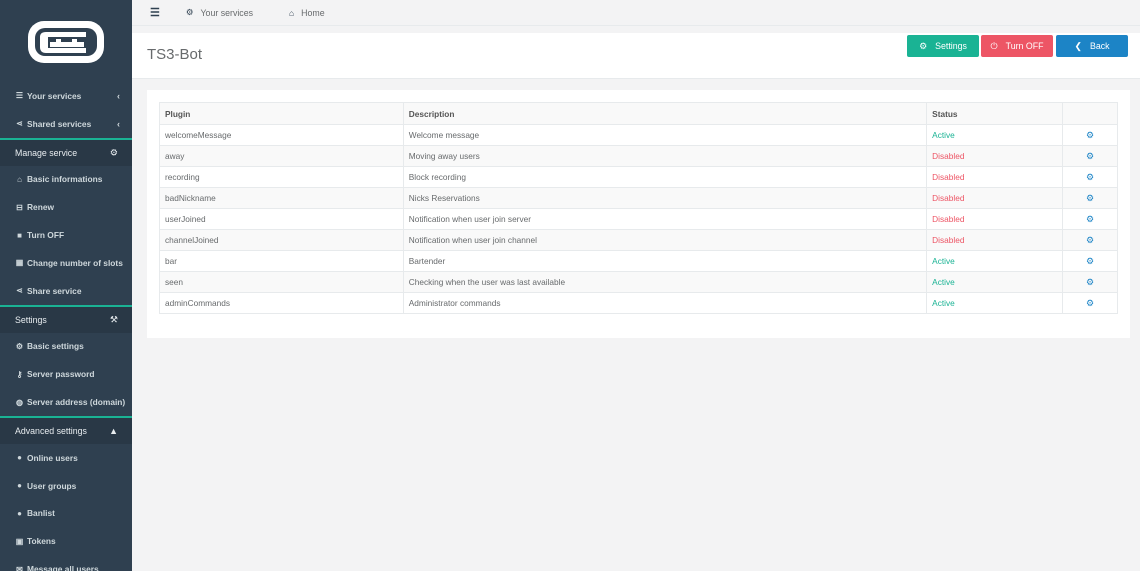 The height and width of the screenshot is (571, 1140). Describe the element at coordinates (66, 514) in the screenshot. I see `sidebar-item-banlist: ● Banlist` at that location.